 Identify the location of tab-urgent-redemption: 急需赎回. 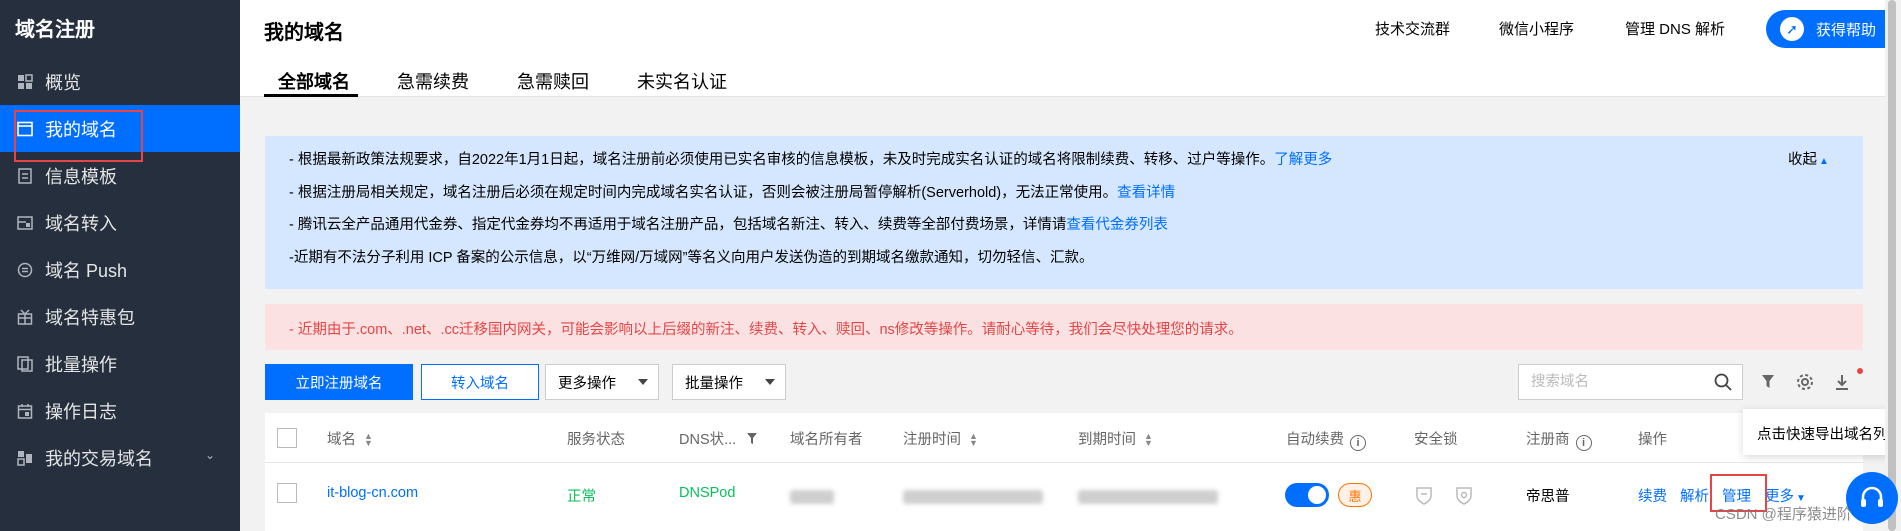
(553, 81).